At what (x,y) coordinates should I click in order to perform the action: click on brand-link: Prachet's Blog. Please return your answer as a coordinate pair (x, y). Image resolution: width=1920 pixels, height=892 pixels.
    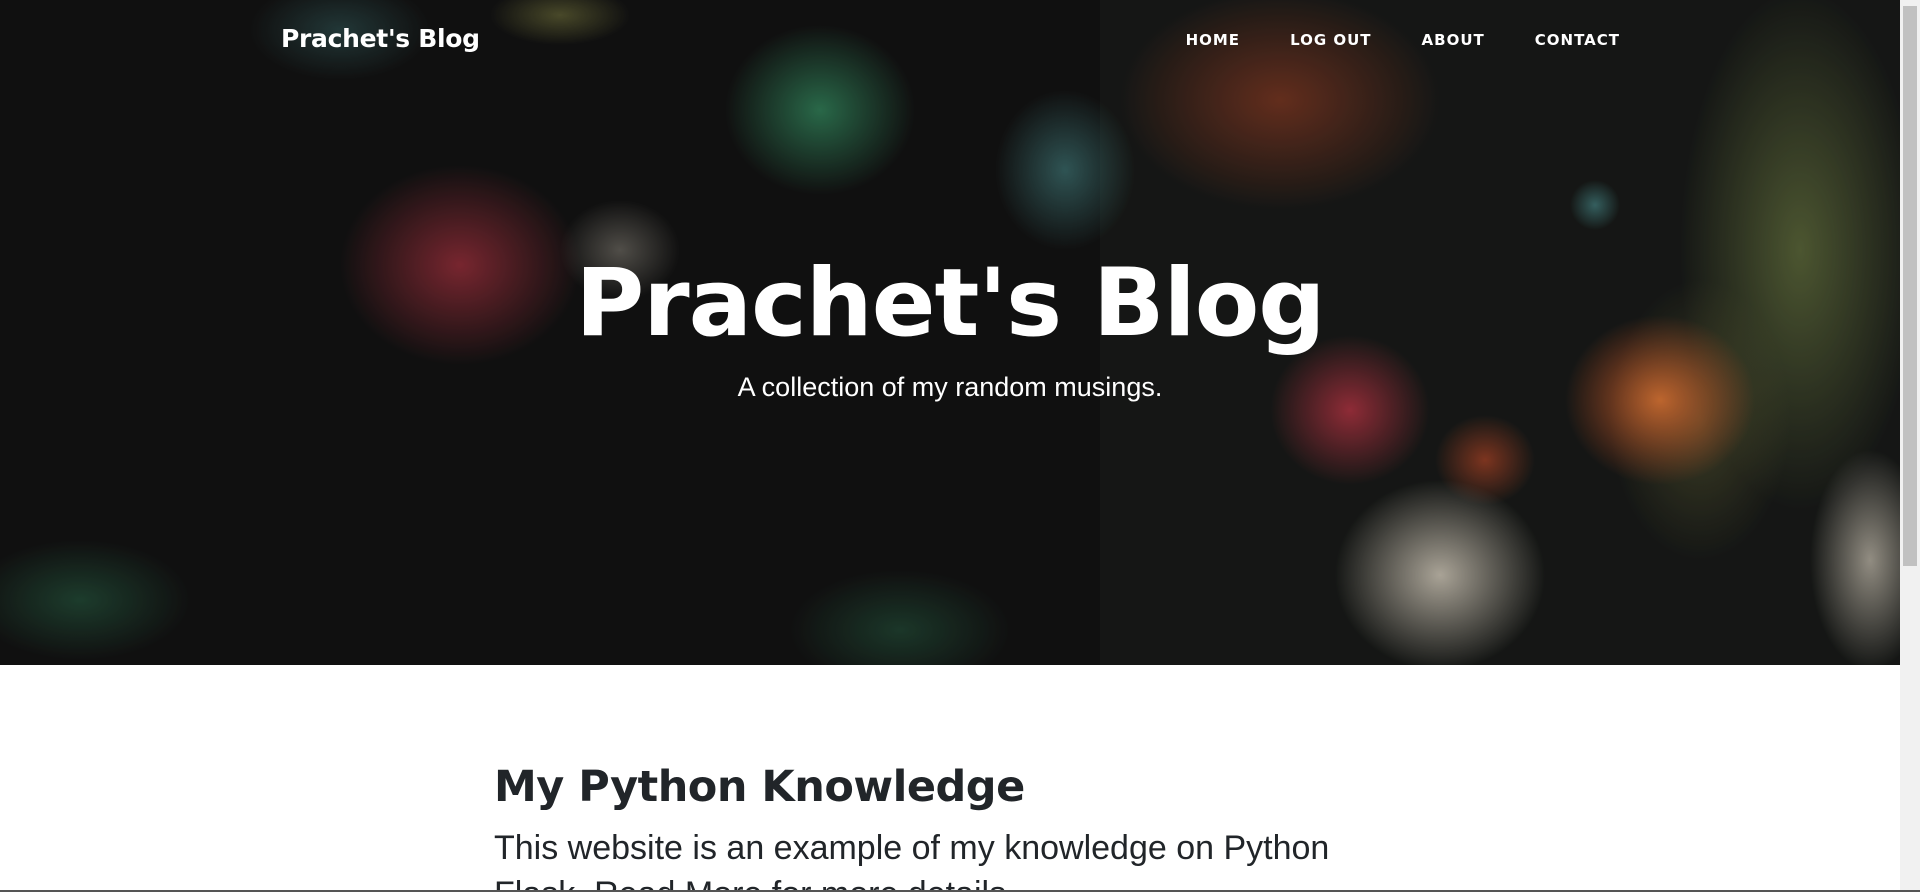
    Looking at the image, I should click on (380, 38).